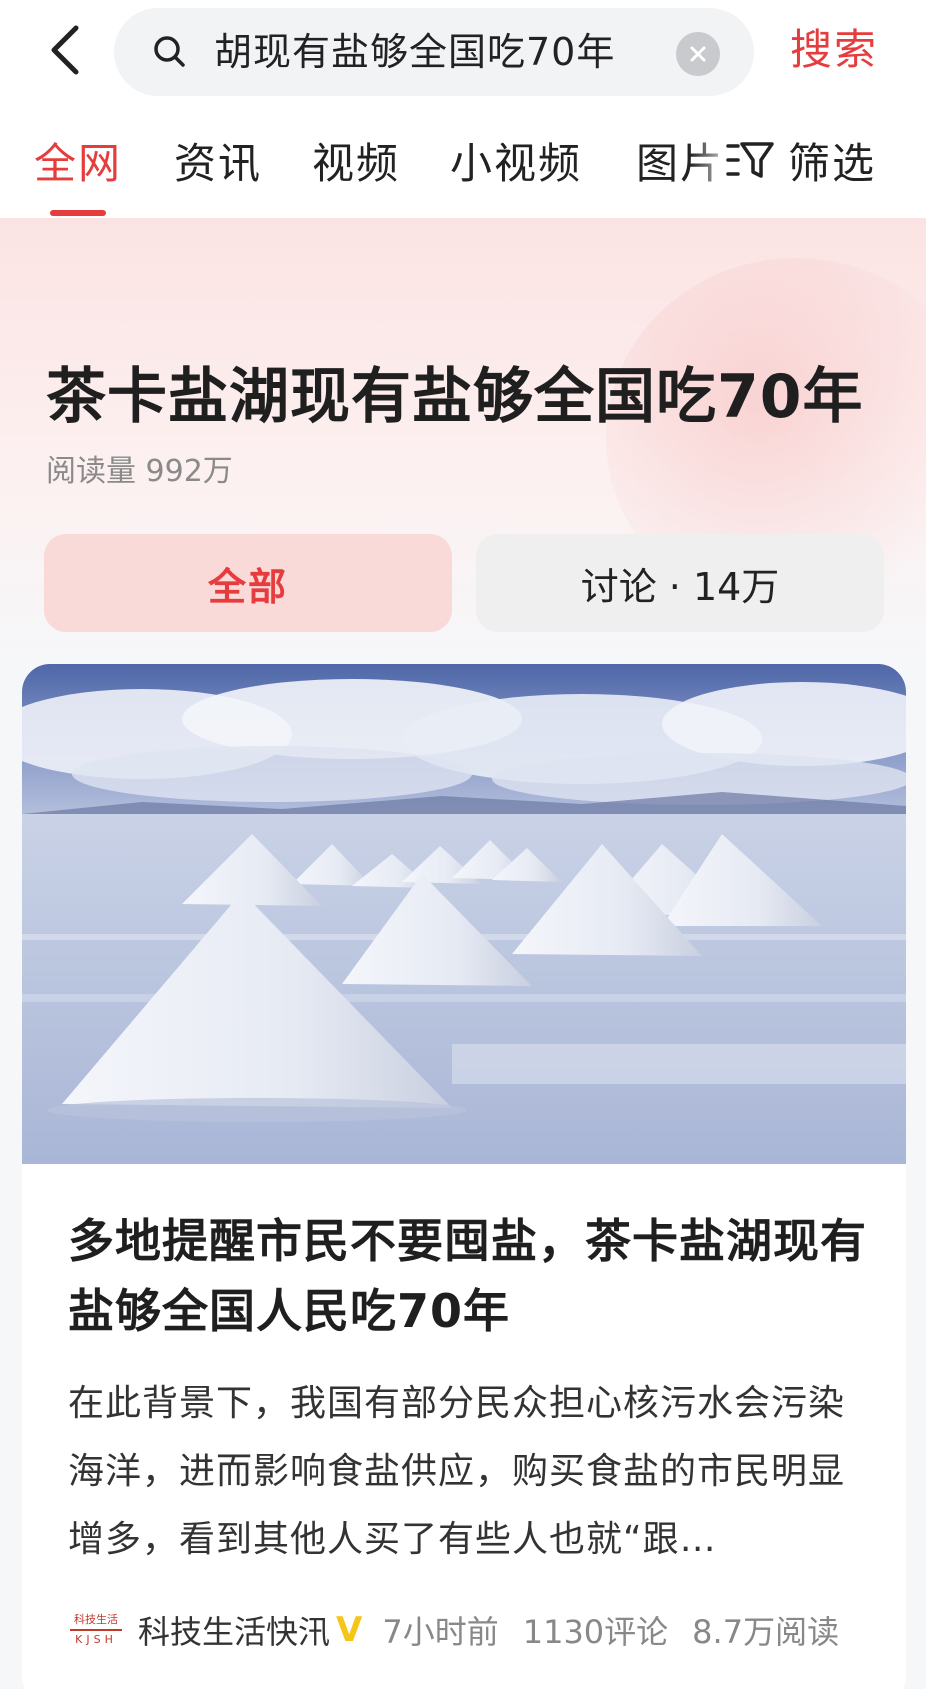 This screenshot has height=1689, width=926. What do you see at coordinates (766, 1632) in the screenshot?
I see `read-count: 8.7万阅读` at bounding box center [766, 1632].